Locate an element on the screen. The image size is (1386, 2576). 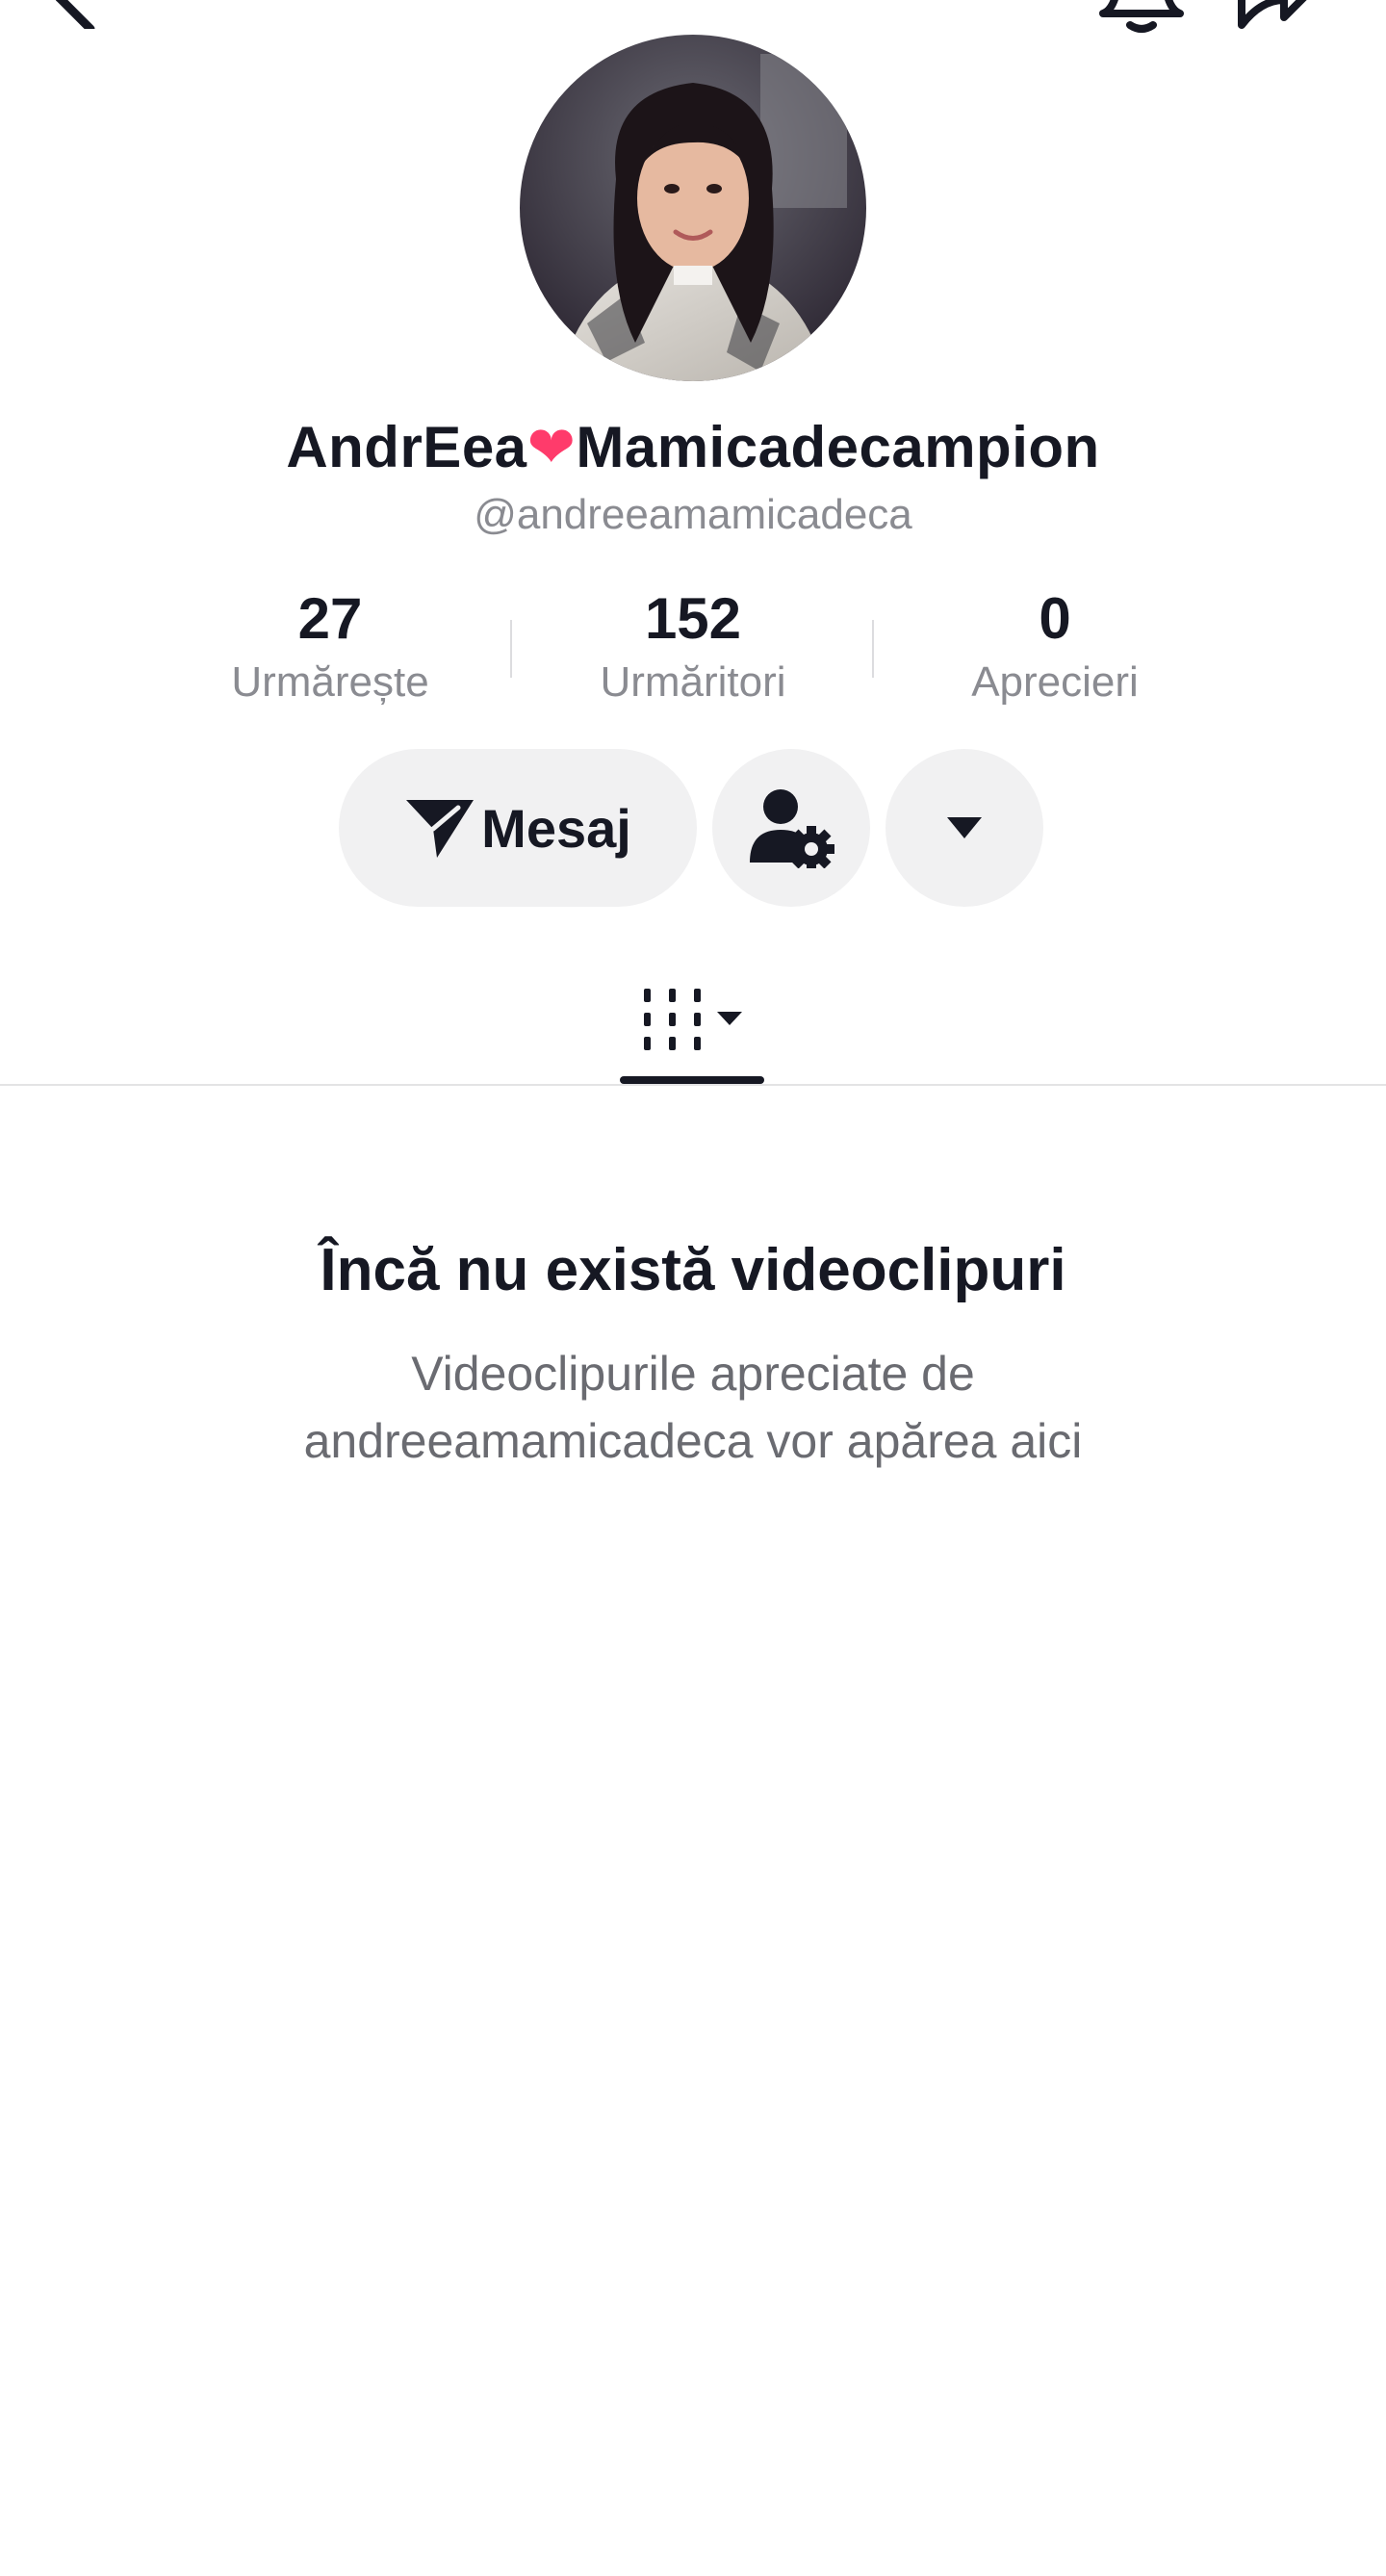
stats-row: 27 Urmărește 152 Urmăritori 0 Aprecieri is located at coordinates (693, 647).